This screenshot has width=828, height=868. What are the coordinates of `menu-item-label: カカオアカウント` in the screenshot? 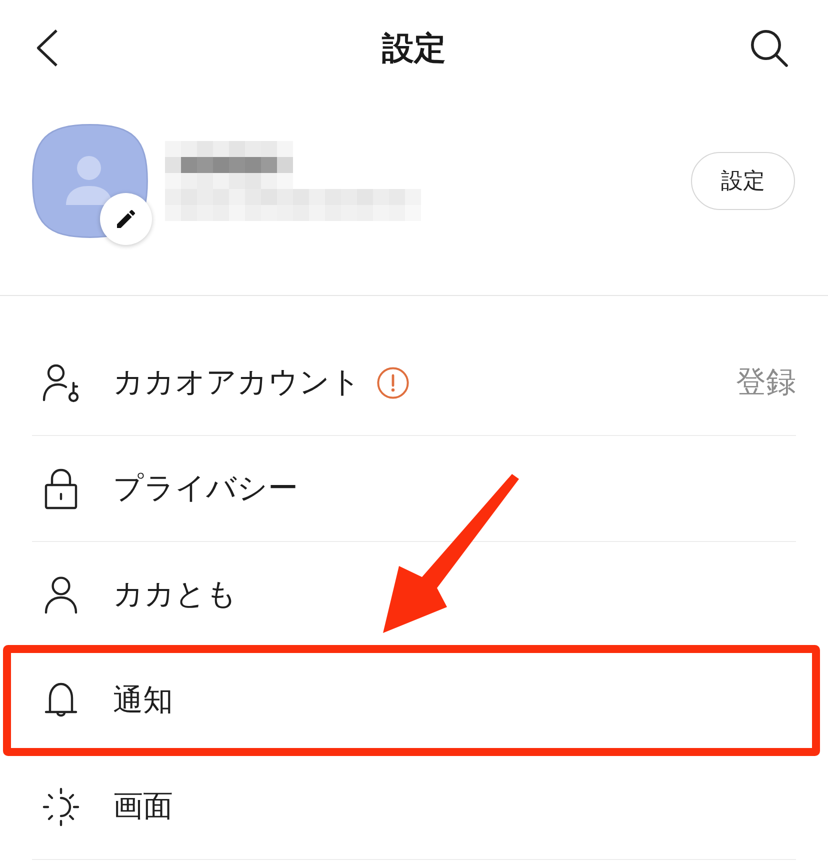 It's located at (237, 383).